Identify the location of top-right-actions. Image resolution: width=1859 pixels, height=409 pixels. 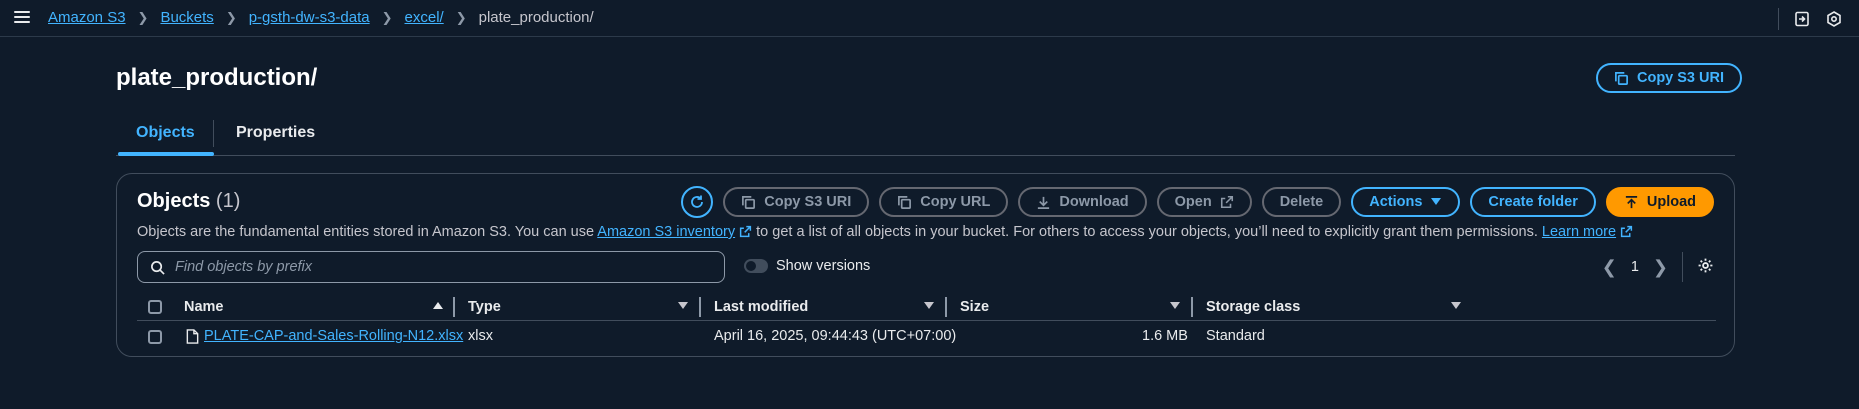
(1810, 19).